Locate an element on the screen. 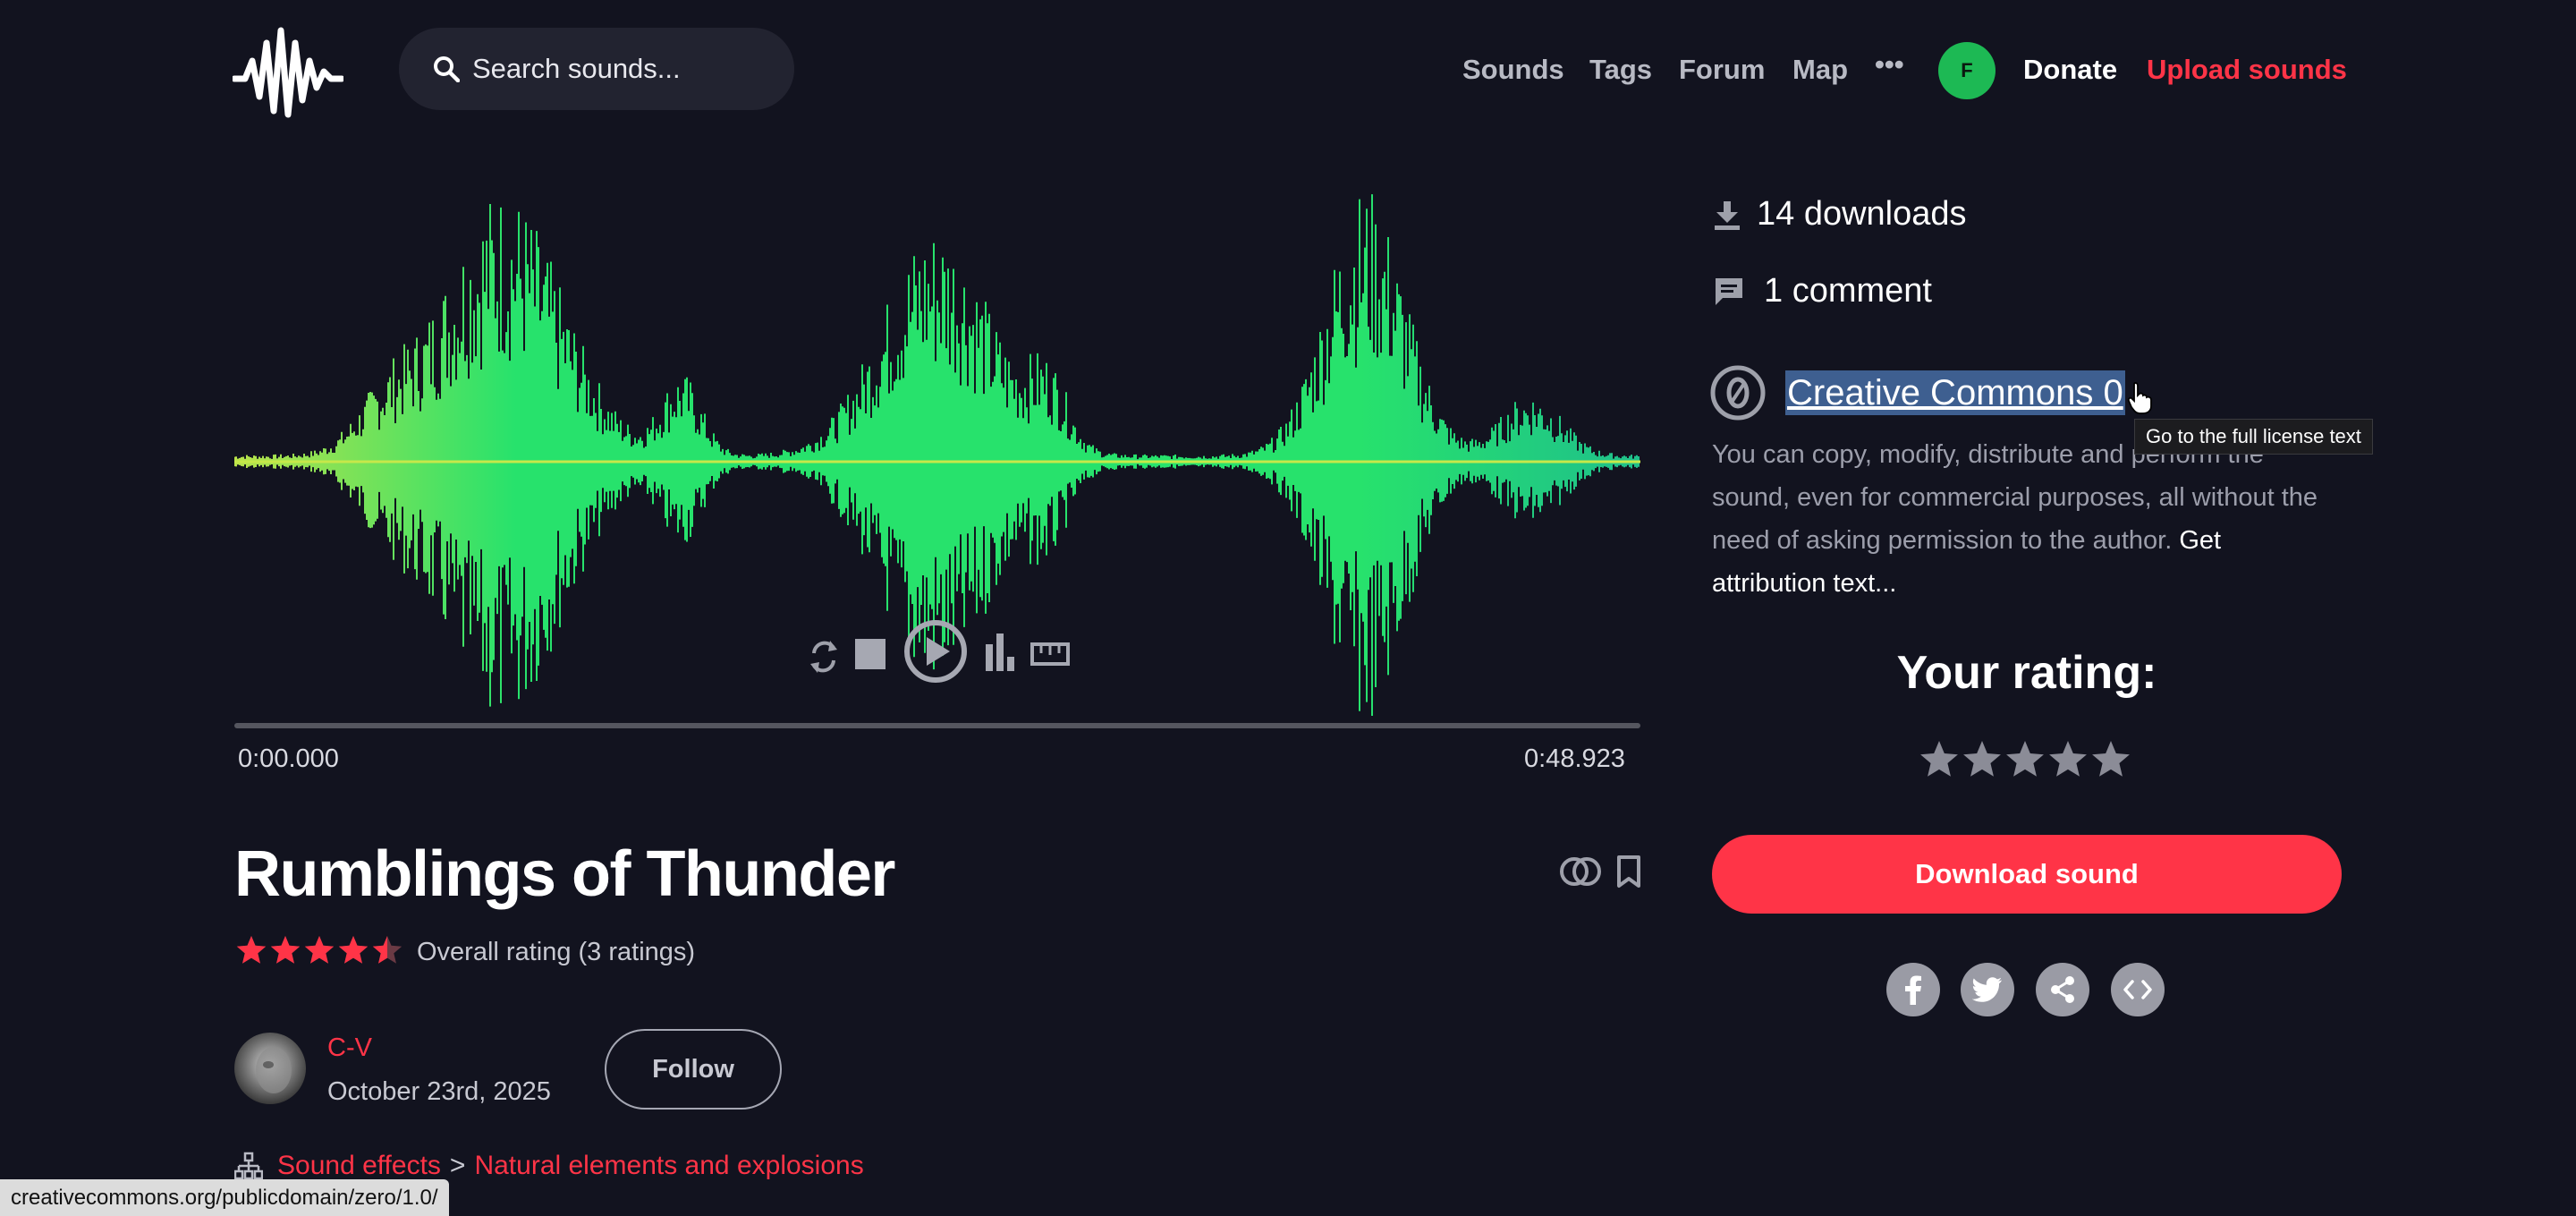 Image resolution: width=2576 pixels, height=1216 pixels. downloads-stat: 14 downloads is located at coordinates (1840, 214).